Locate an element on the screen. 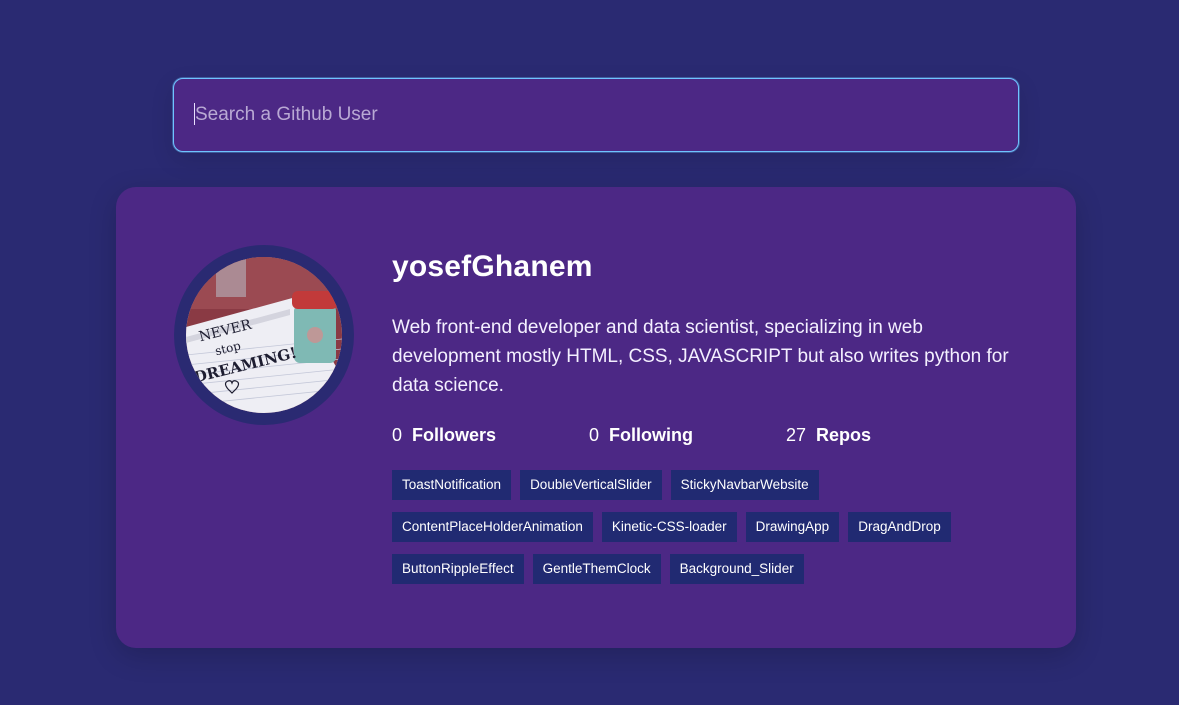  search-form is located at coordinates (596, 115).